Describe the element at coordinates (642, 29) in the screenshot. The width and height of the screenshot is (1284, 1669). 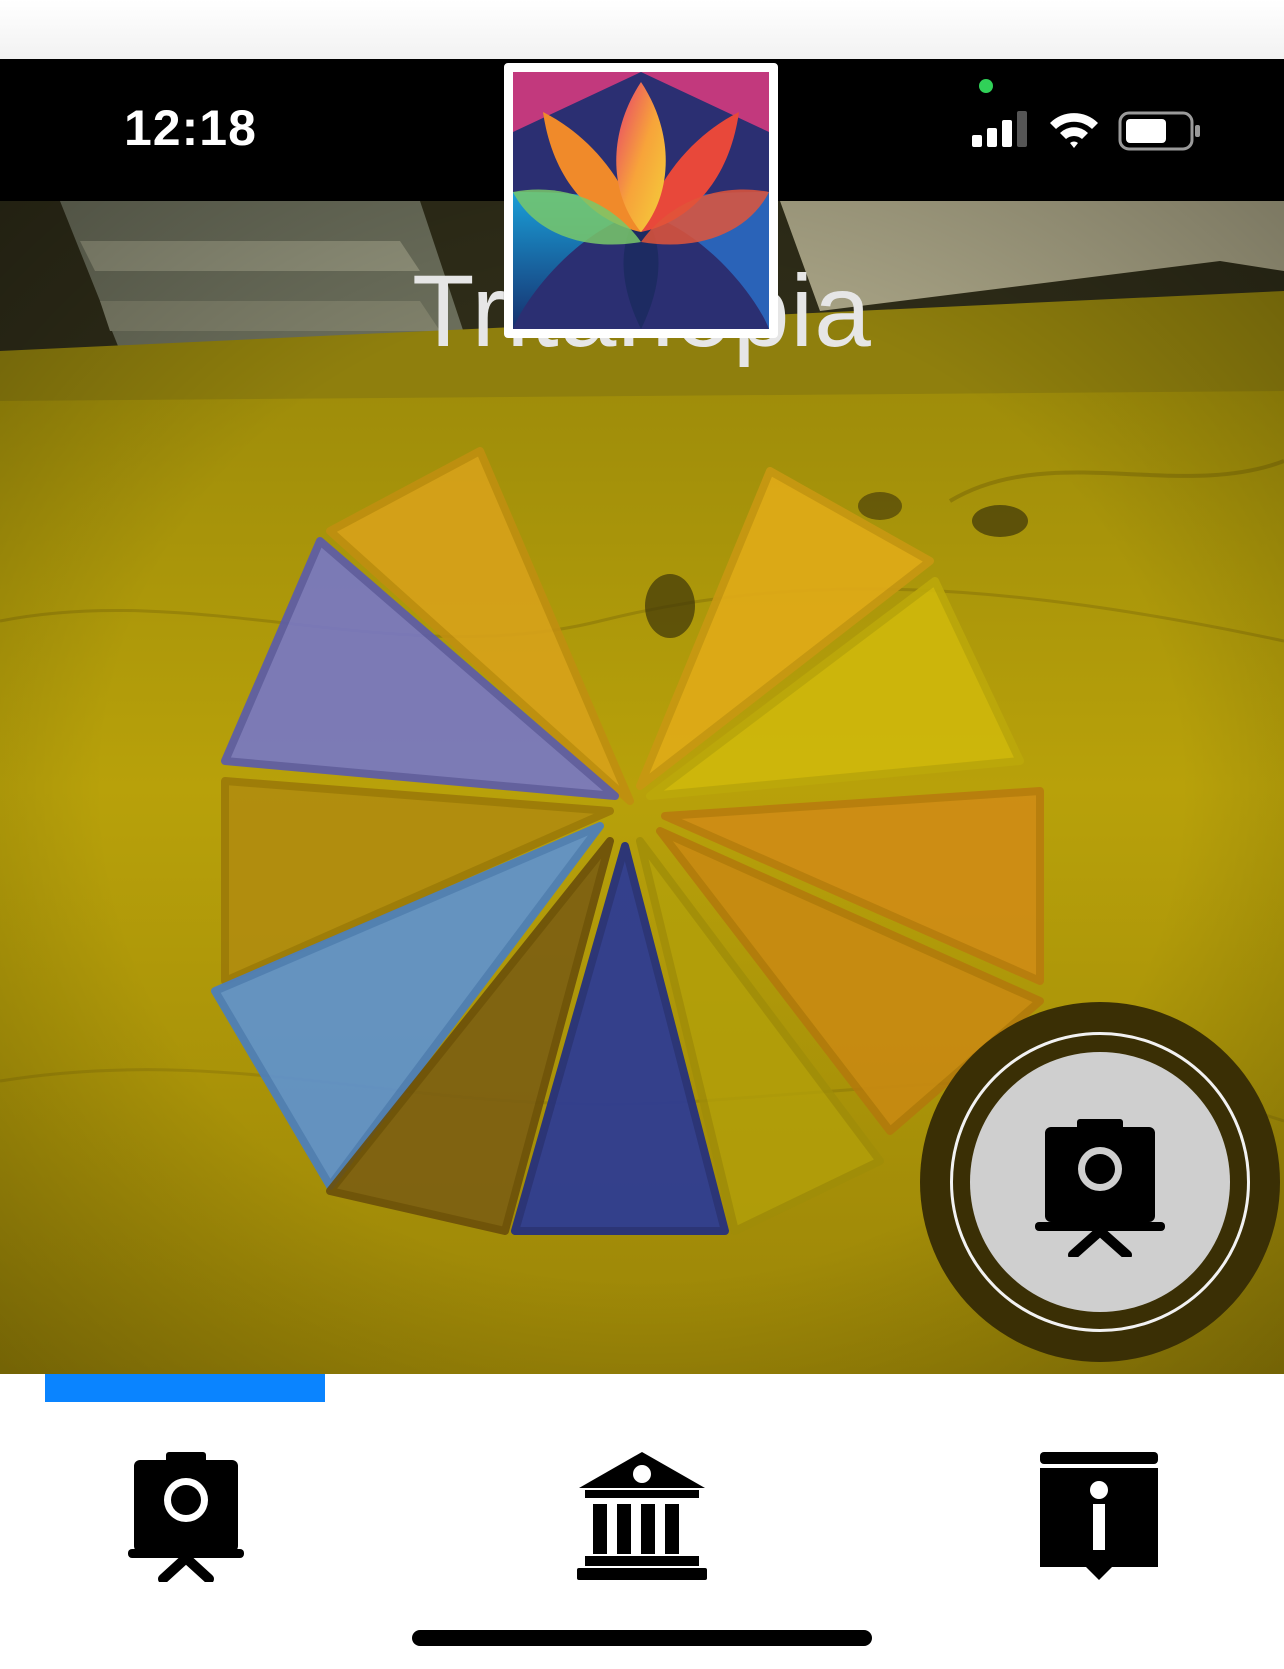
I see `top-edge` at that location.